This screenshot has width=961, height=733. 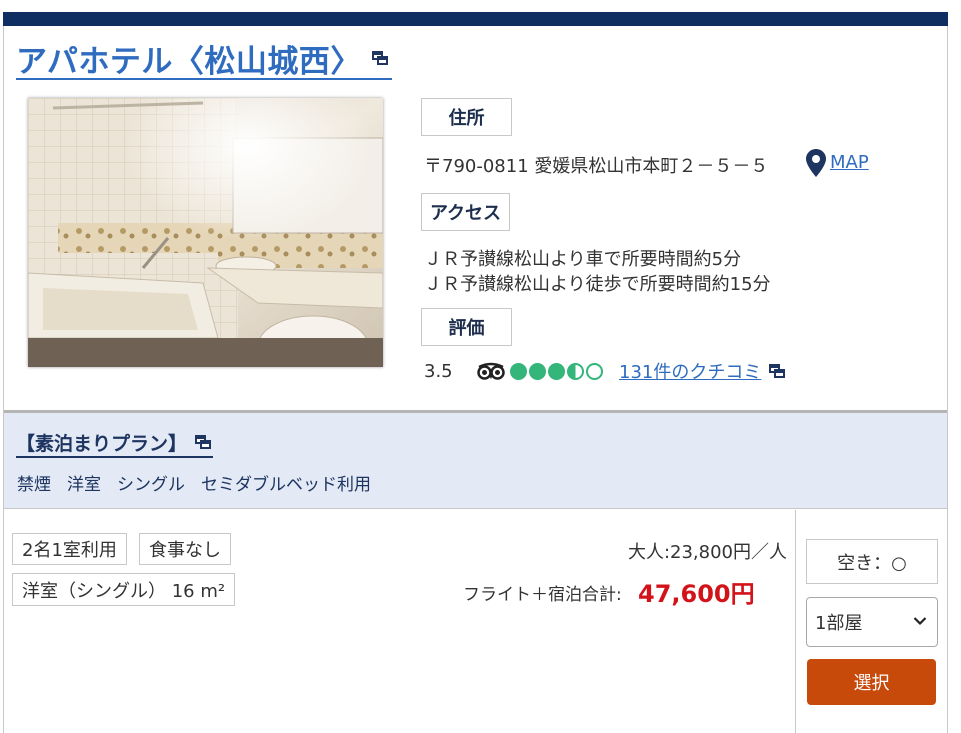 I want to click on hotel-name: アパホテル〈松山城西〉, so click(x=189, y=58).